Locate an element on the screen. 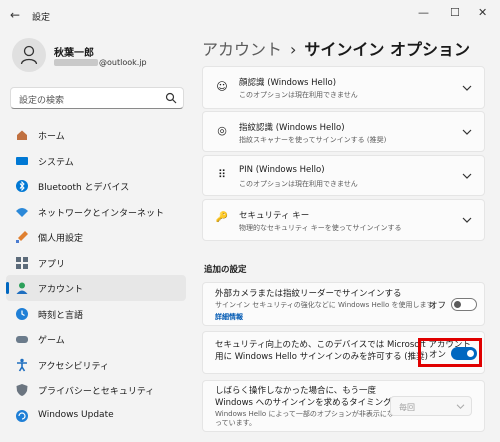 The width and height of the screenshot is (500, 442). brush-icon is located at coordinates (22, 237).